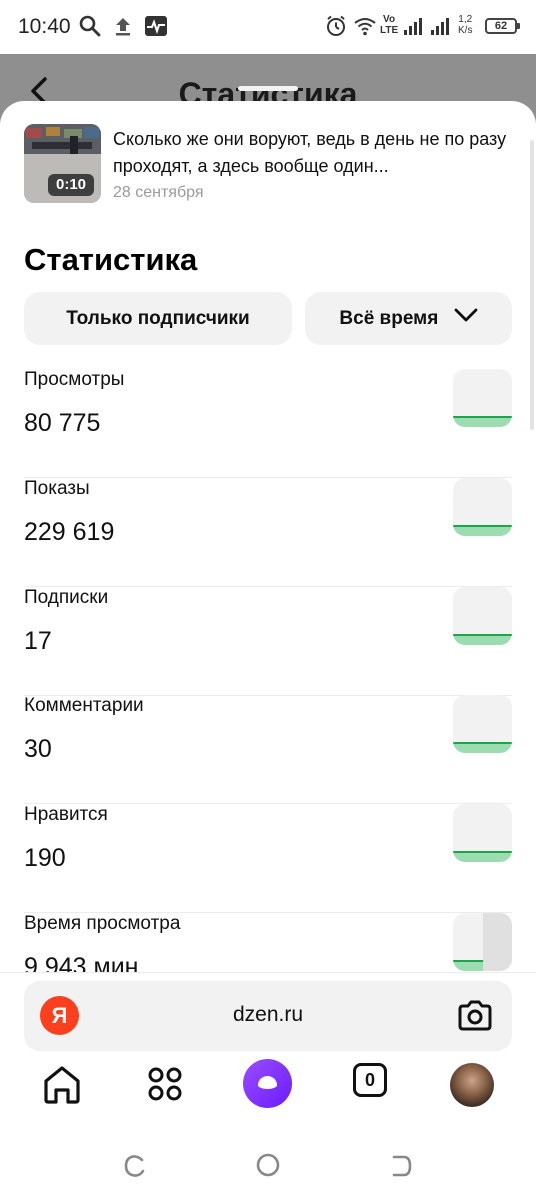  What do you see at coordinates (268, 423) in the screenshot?
I see `metric-views: Просмотры 80 775` at bounding box center [268, 423].